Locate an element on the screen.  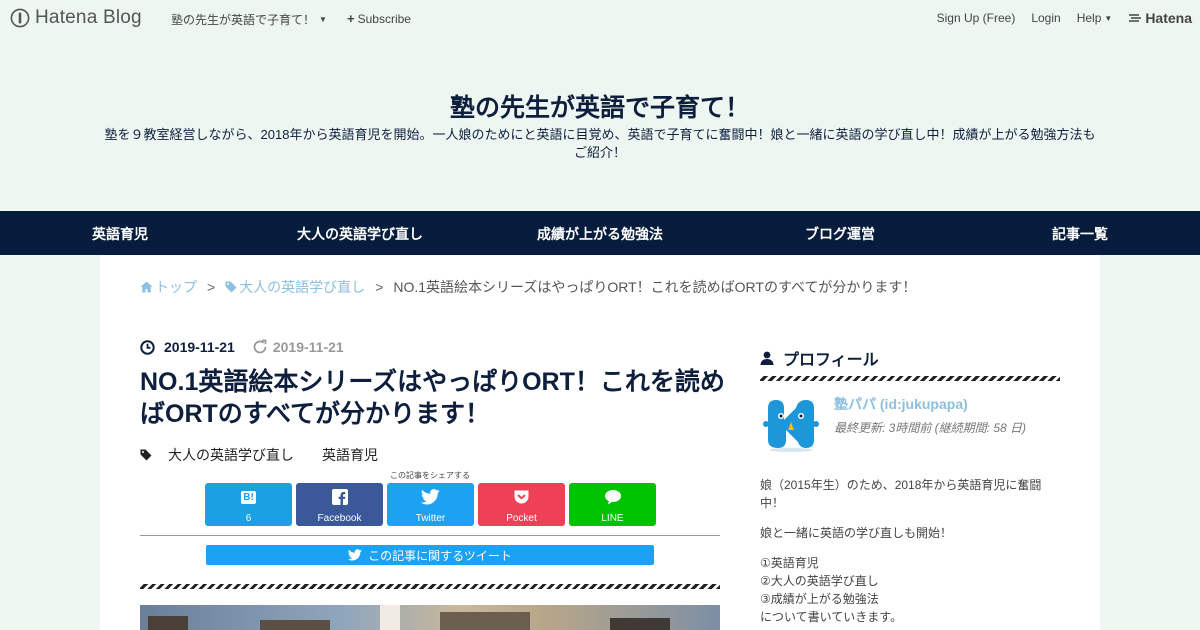
profile-topic: ②大人の英語学び直し is located at coordinates (819, 581).